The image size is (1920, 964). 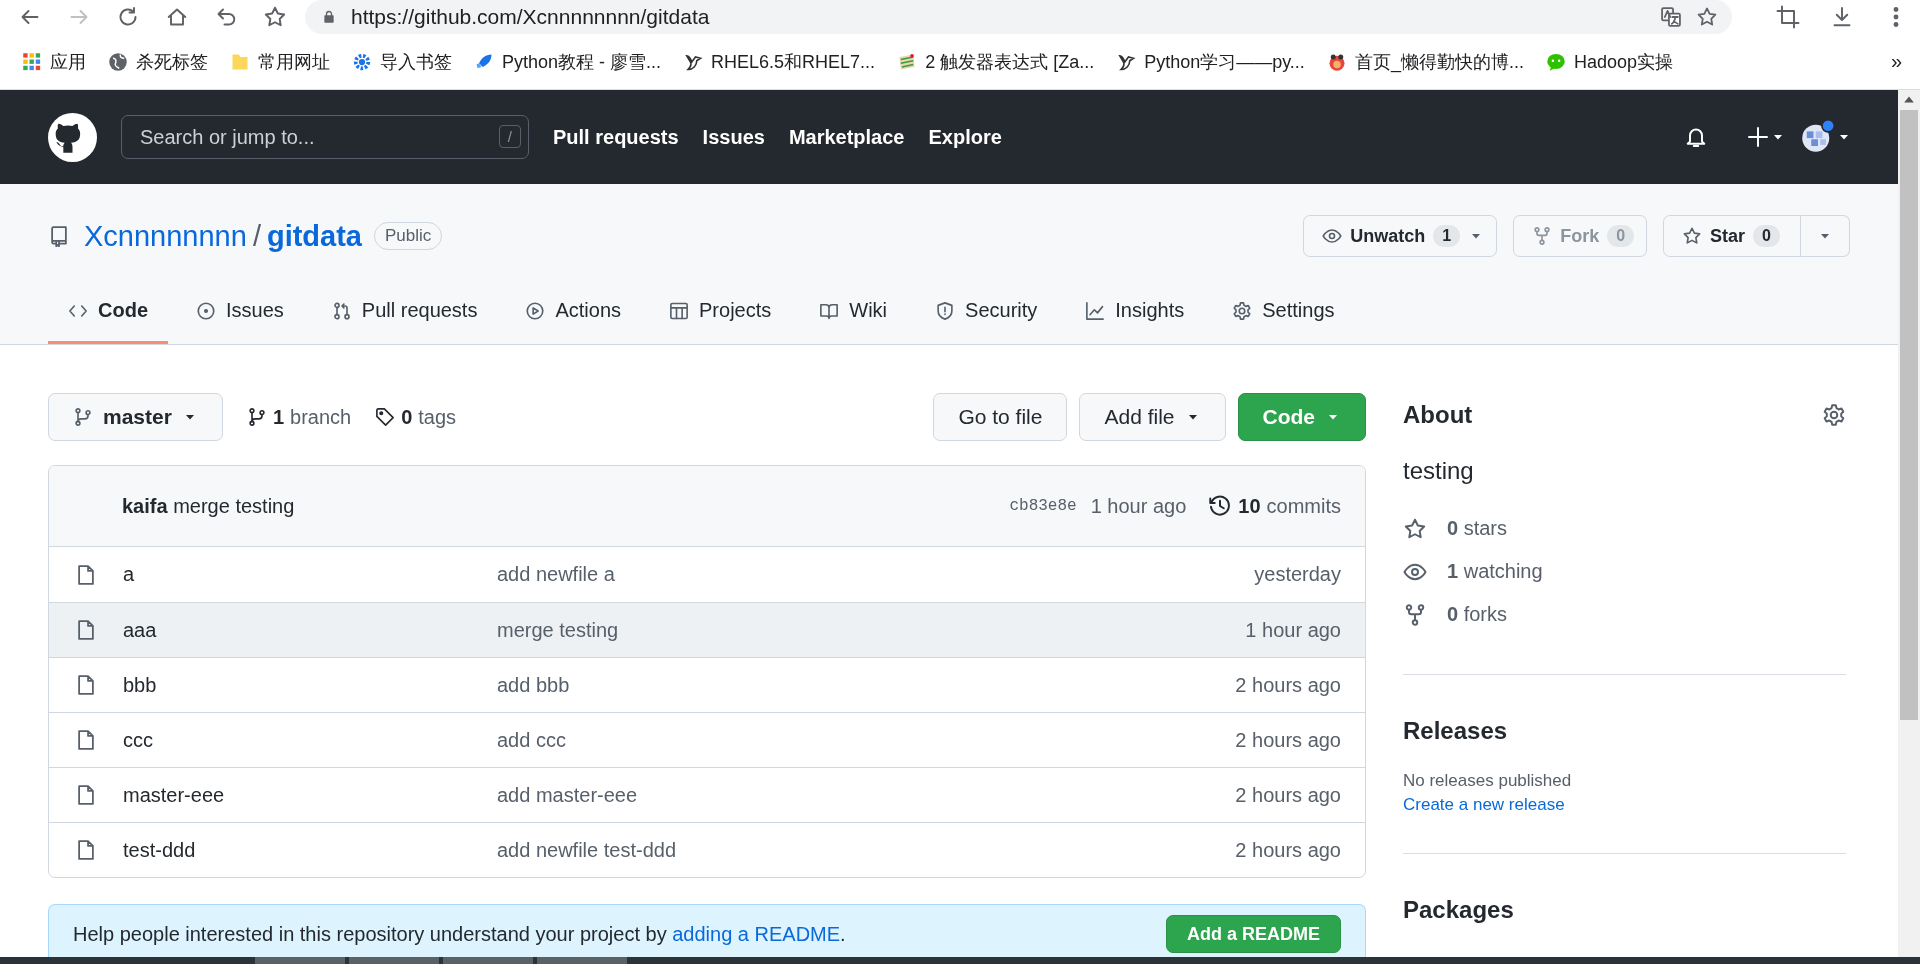 What do you see at coordinates (1283, 312) in the screenshot?
I see `repository-tab: Settings` at bounding box center [1283, 312].